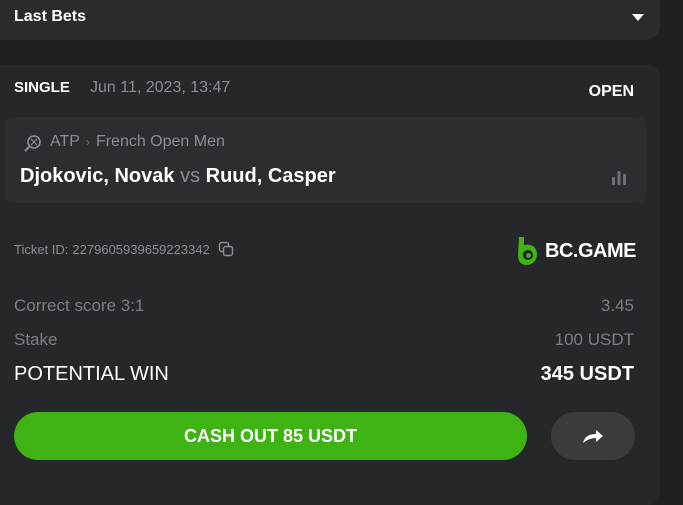 The width and height of the screenshot is (683, 505). I want to click on home-player: Djokovic, Novak, so click(97, 176).